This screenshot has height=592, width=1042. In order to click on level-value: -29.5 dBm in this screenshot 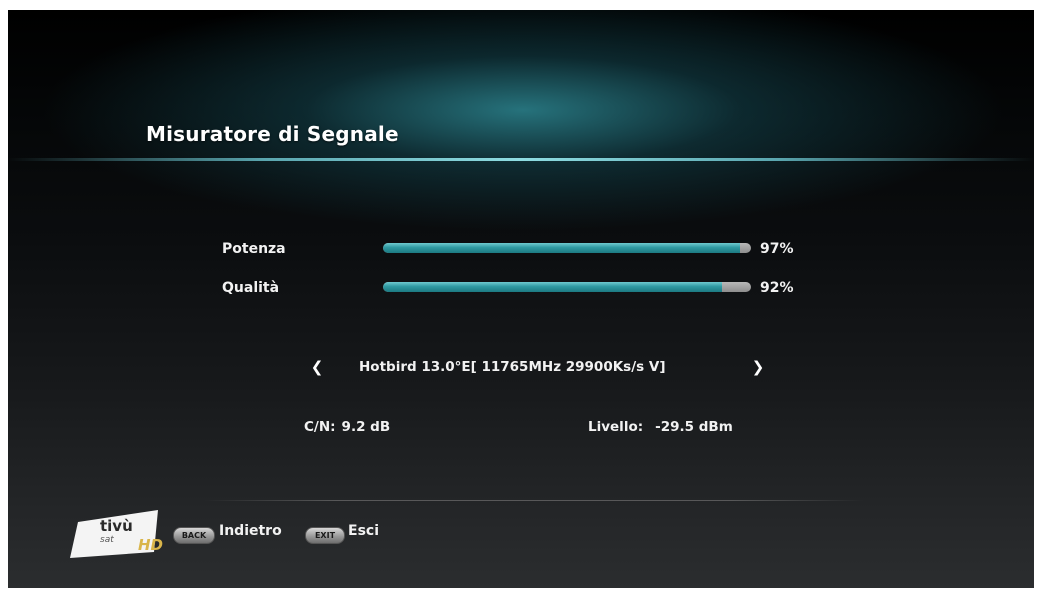, I will do `click(694, 427)`.